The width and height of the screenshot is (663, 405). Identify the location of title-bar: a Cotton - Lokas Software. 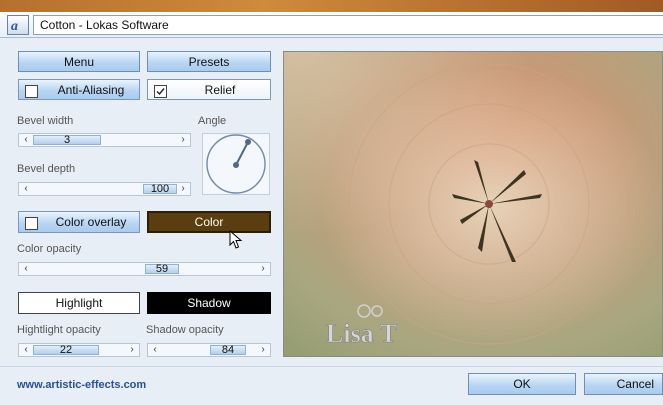
(331, 25).